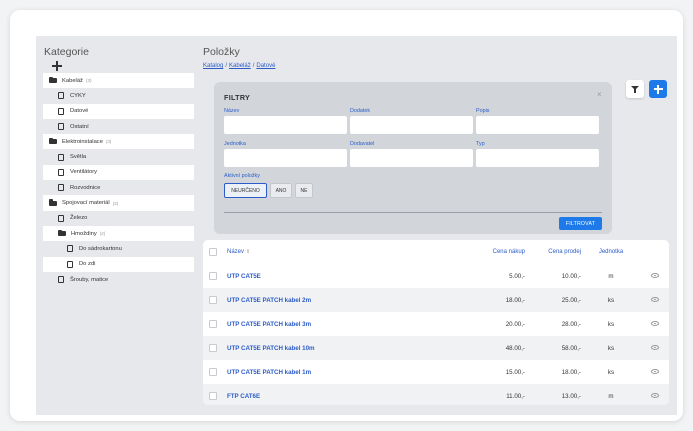 The image size is (693, 431). What do you see at coordinates (515, 300) in the screenshot?
I see `cena-nakup-cell: 18.00,-` at bounding box center [515, 300].